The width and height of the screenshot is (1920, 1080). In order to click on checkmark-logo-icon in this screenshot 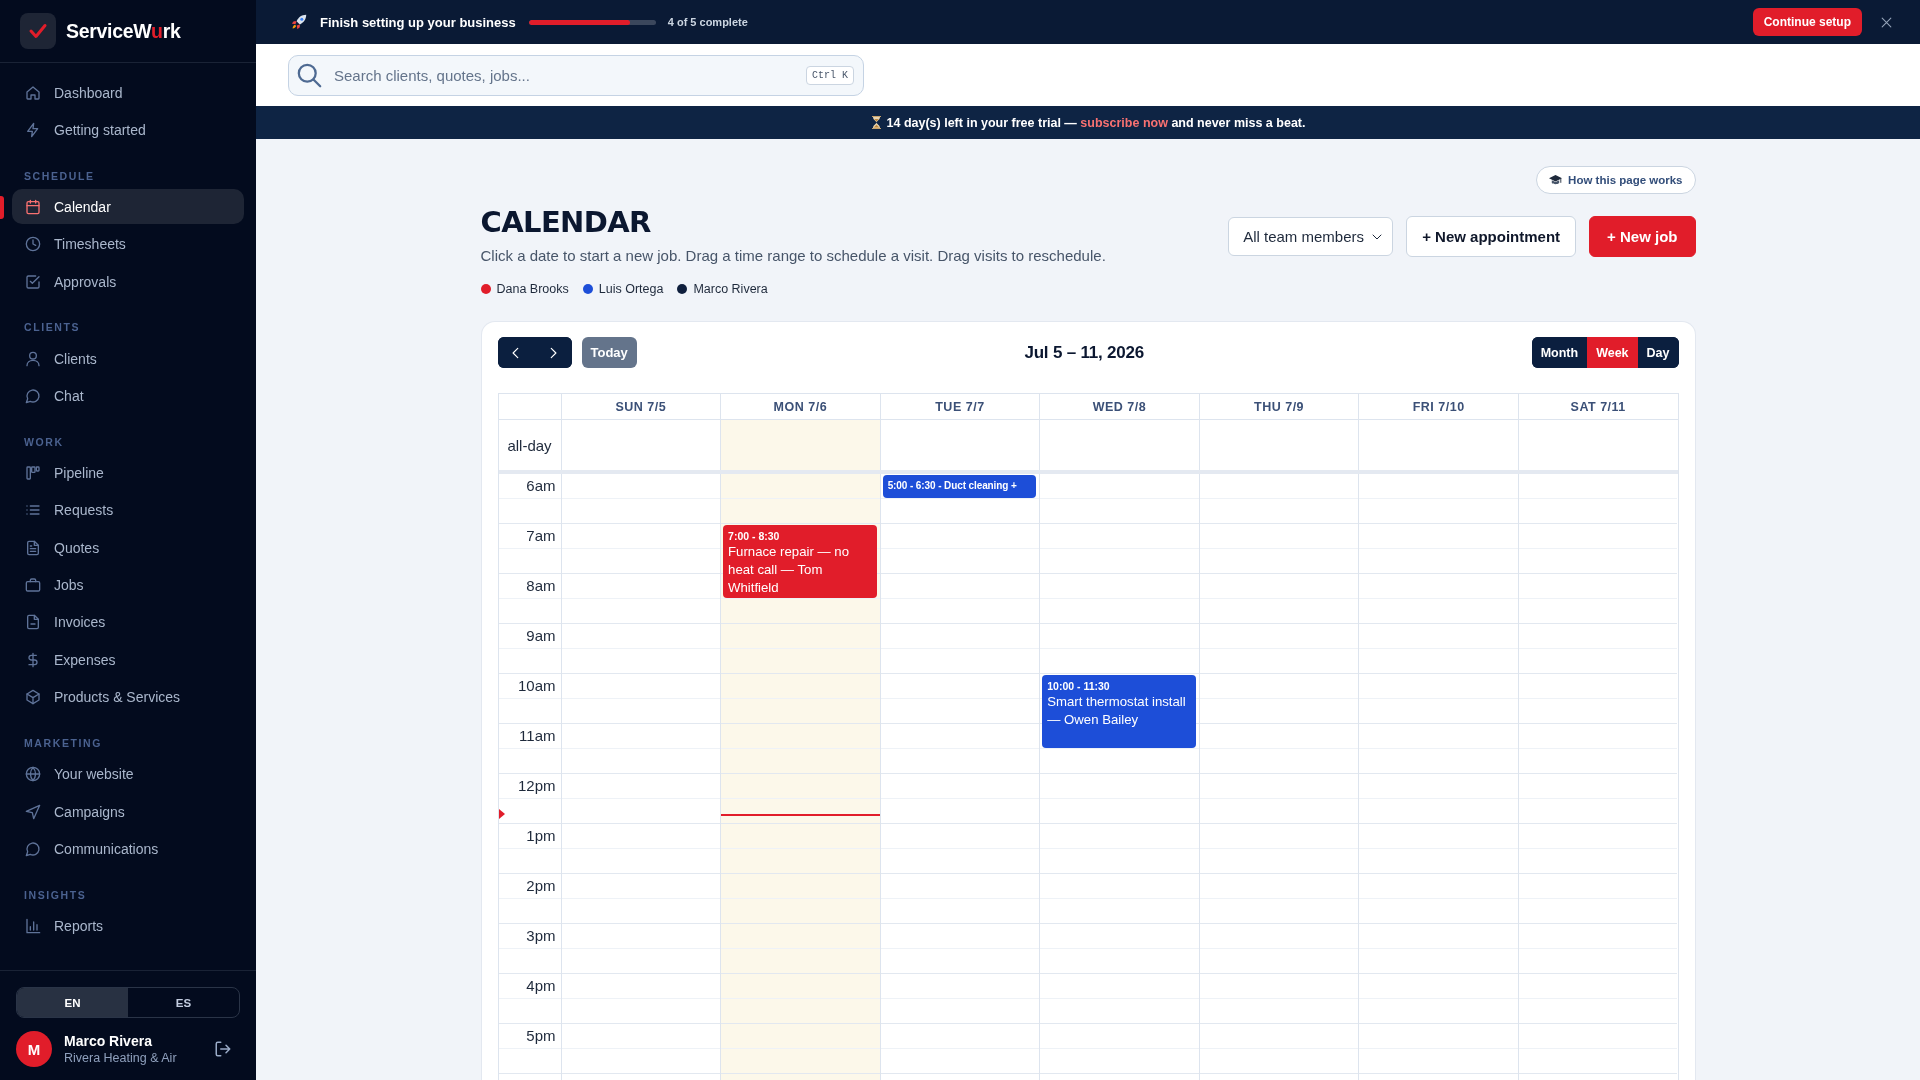, I will do `click(38, 31)`.